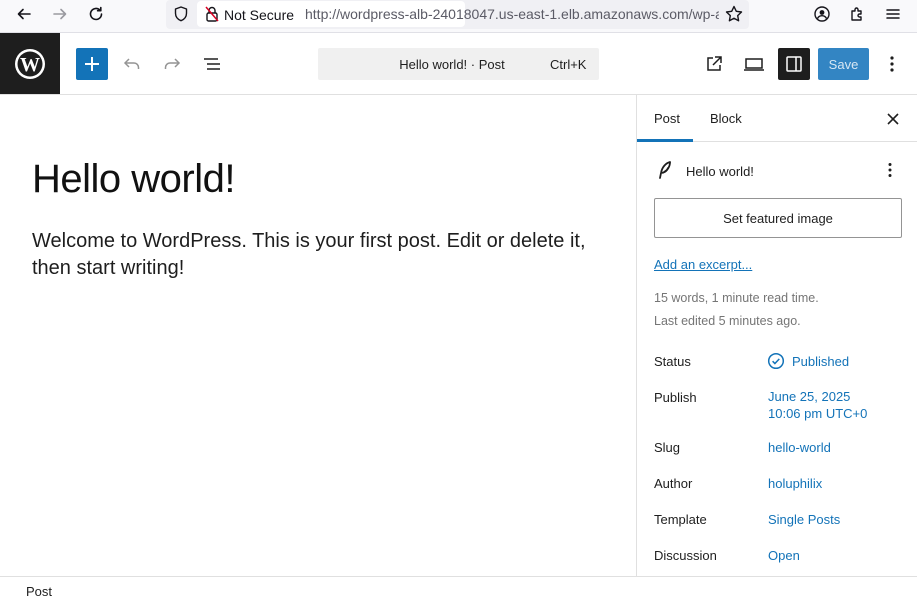 The height and width of the screenshot is (602, 917). I want to click on slug-value: hello-world, so click(799, 447).